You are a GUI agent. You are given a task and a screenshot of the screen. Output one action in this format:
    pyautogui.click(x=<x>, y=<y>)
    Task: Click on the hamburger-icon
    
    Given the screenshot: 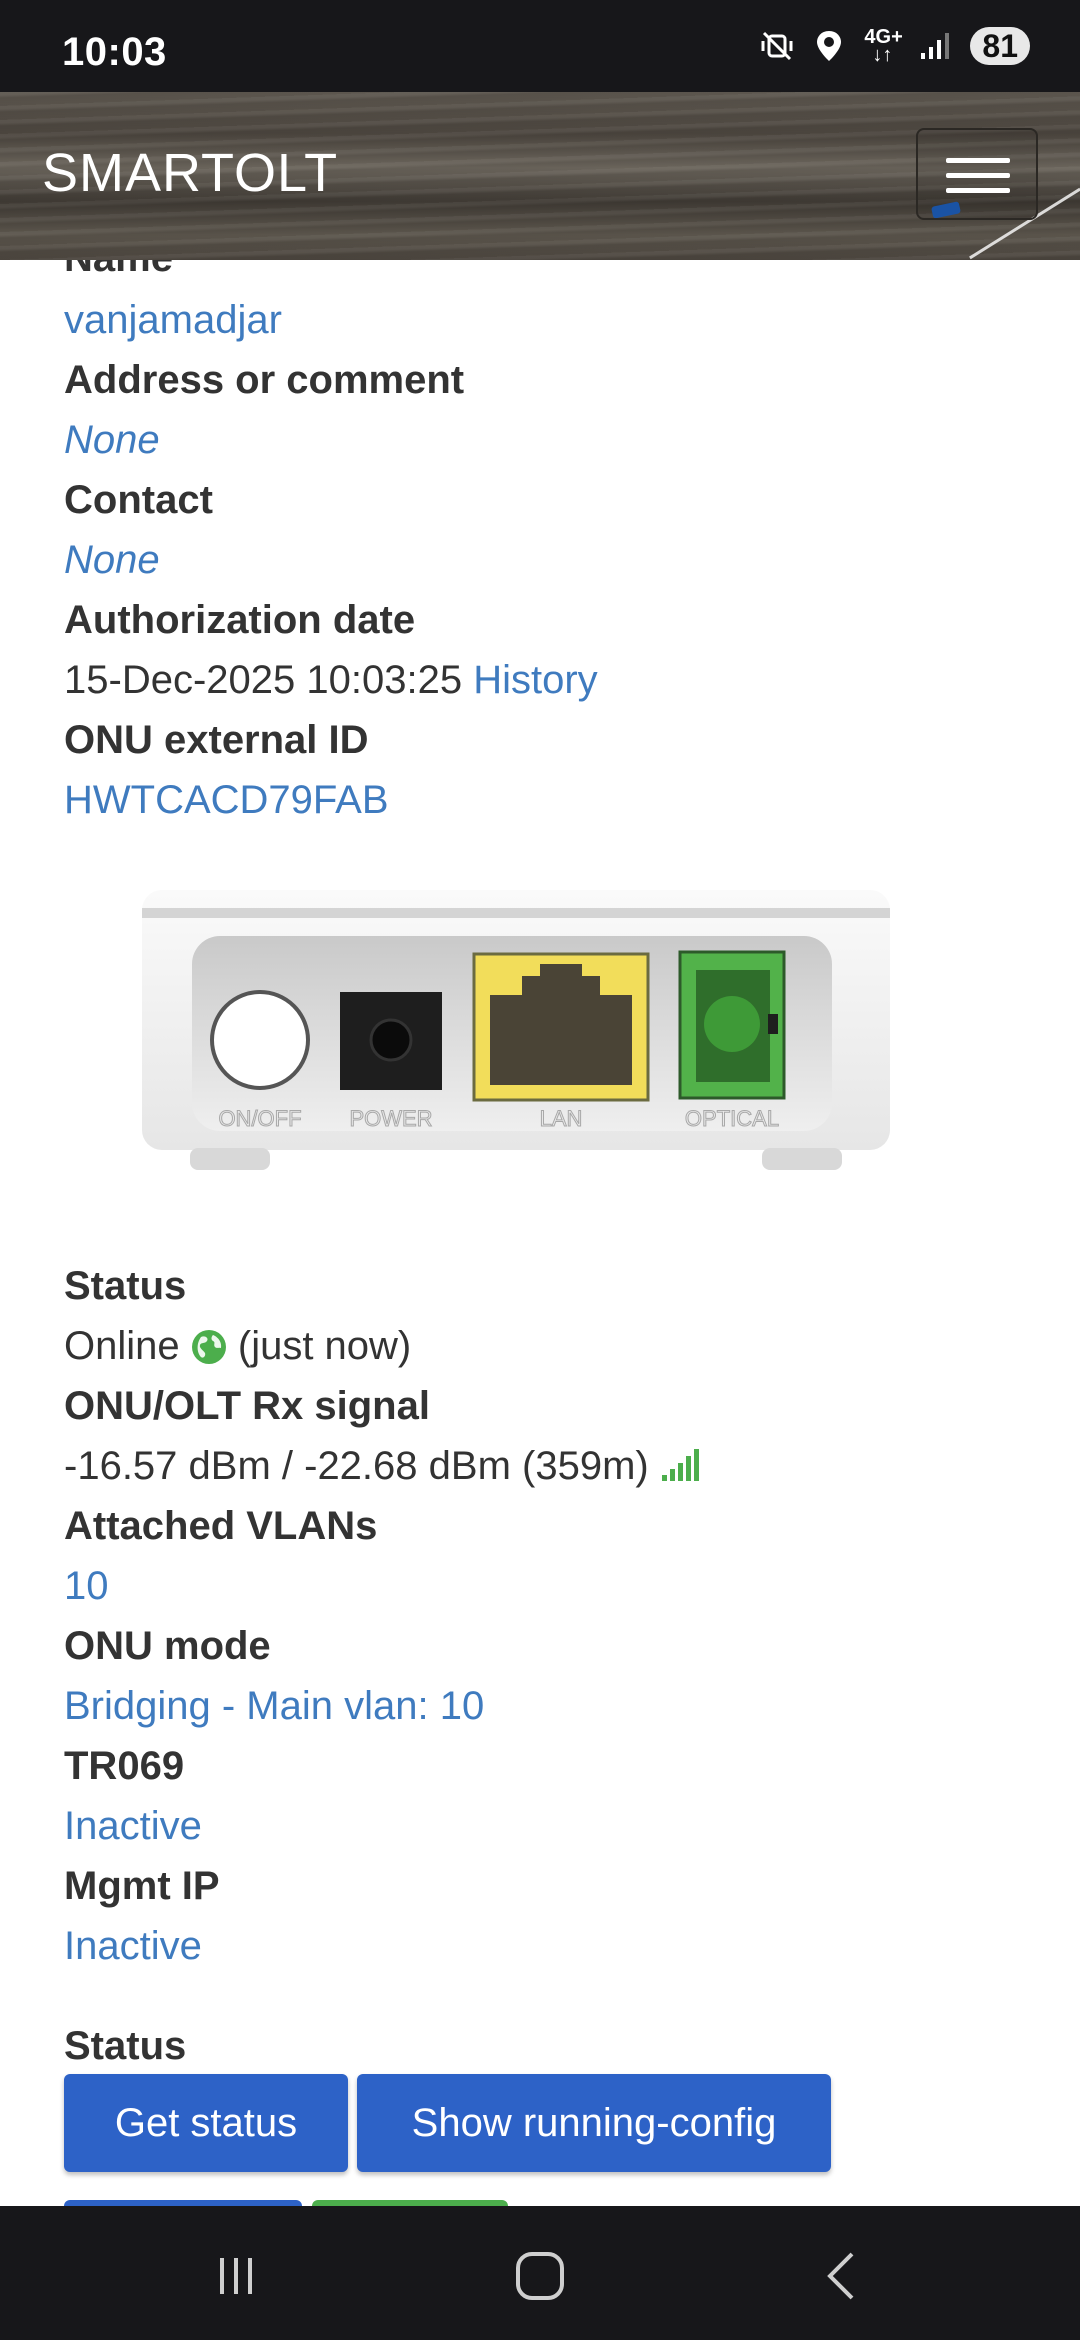 What is the action you would take?
    pyautogui.click(x=977, y=174)
    